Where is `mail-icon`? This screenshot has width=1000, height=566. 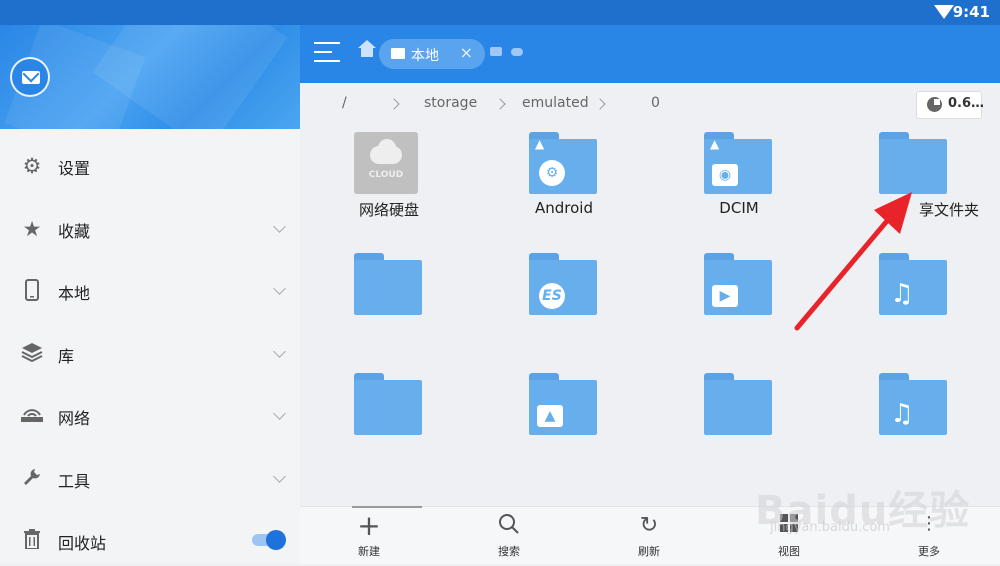 mail-icon is located at coordinates (31, 77).